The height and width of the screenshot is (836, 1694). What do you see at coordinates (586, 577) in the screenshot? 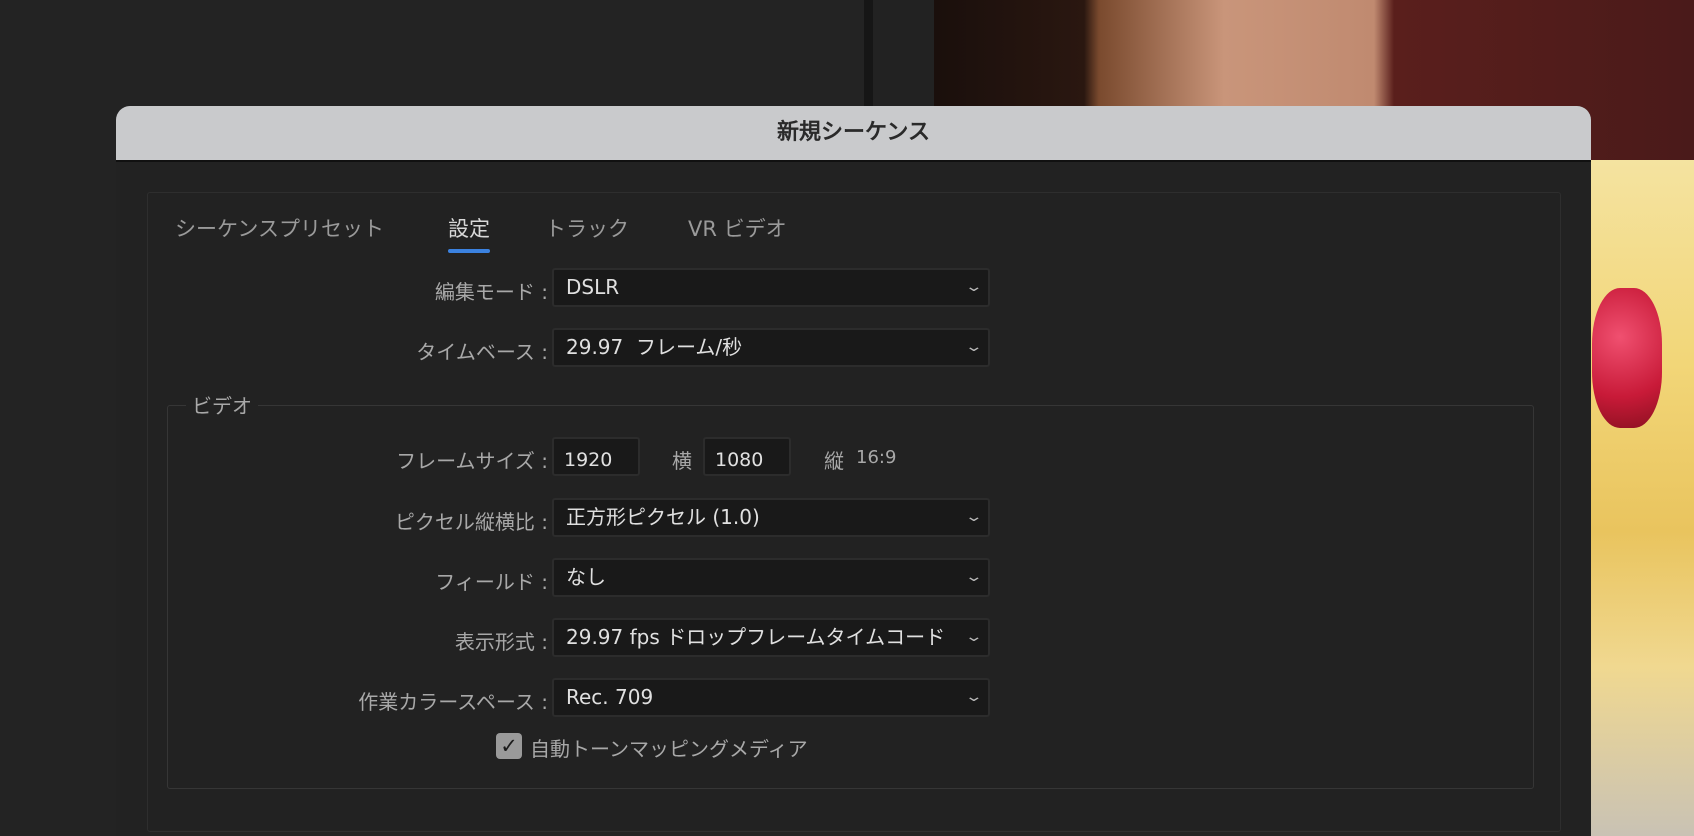
I see `fields-value: なし` at bounding box center [586, 577].